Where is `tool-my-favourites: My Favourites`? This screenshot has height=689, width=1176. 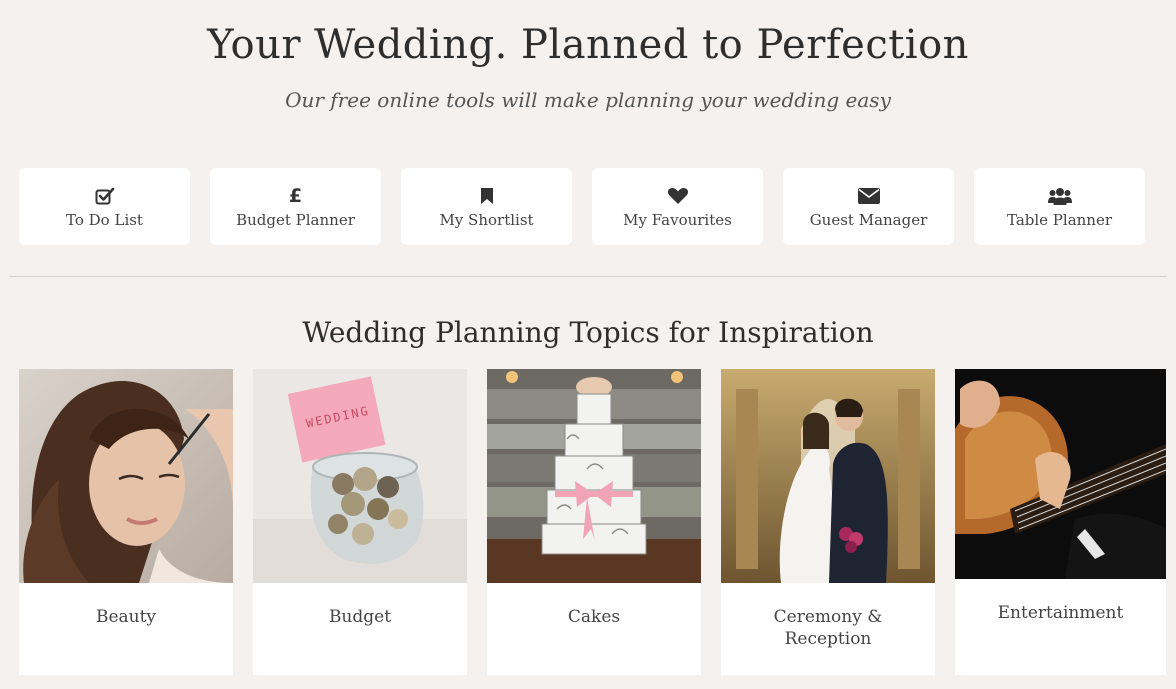
tool-my-favourites: My Favourites is located at coordinates (677, 206).